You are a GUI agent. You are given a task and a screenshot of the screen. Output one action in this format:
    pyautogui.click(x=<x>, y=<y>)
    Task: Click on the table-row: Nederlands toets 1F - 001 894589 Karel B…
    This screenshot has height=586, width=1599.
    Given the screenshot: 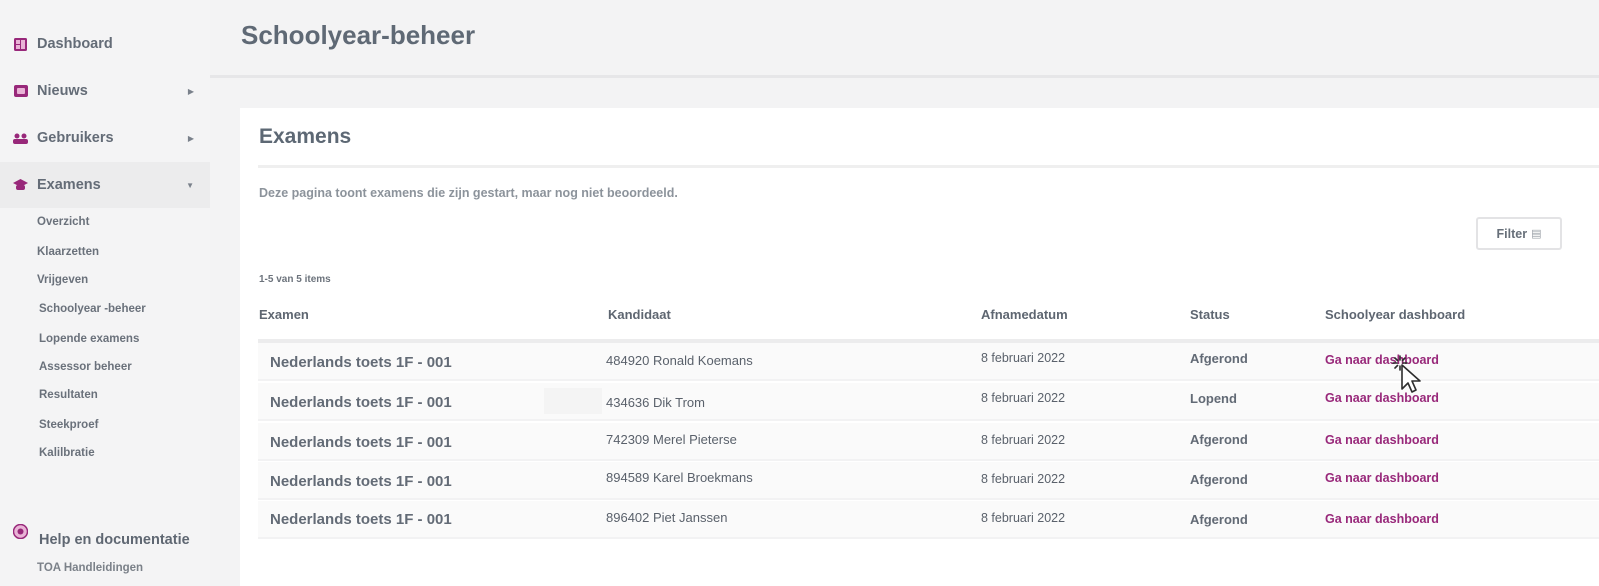 What is the action you would take?
    pyautogui.click(x=928, y=481)
    